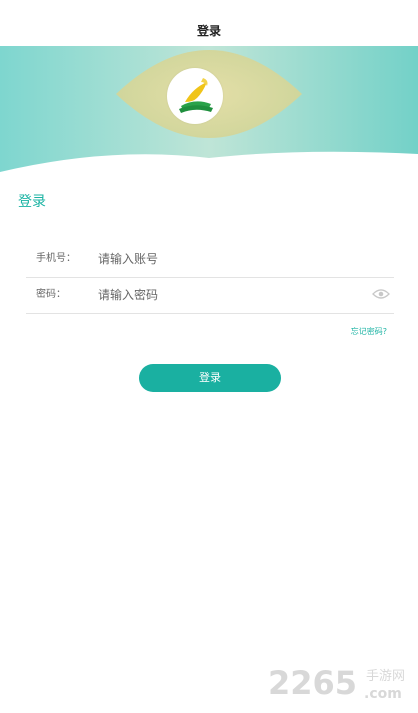 The width and height of the screenshot is (418, 713). I want to click on forgot-password-link: 忘记密码?, so click(348, 332).